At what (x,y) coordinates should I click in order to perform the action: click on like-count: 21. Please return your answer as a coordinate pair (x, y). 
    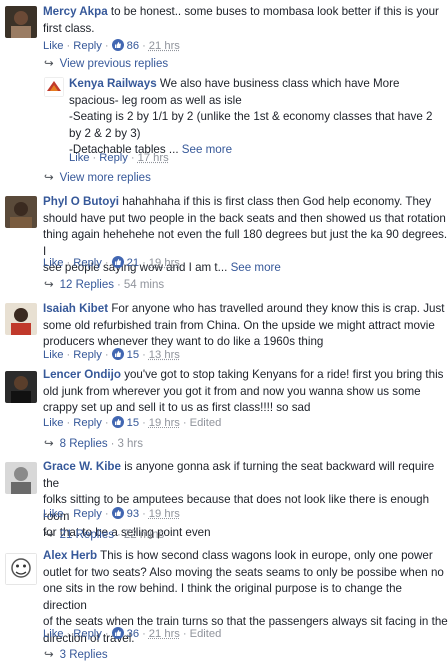
    Looking at the image, I should click on (133, 263).